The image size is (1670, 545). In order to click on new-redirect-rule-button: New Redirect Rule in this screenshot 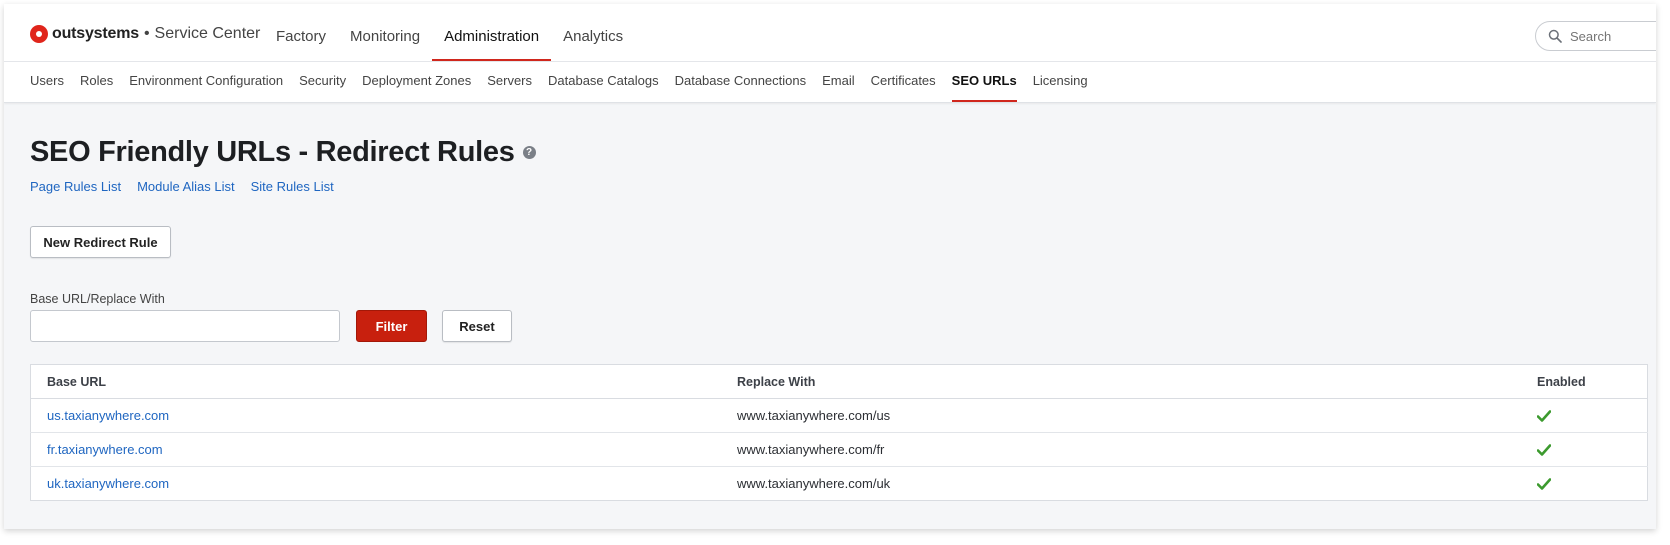, I will do `click(100, 242)`.